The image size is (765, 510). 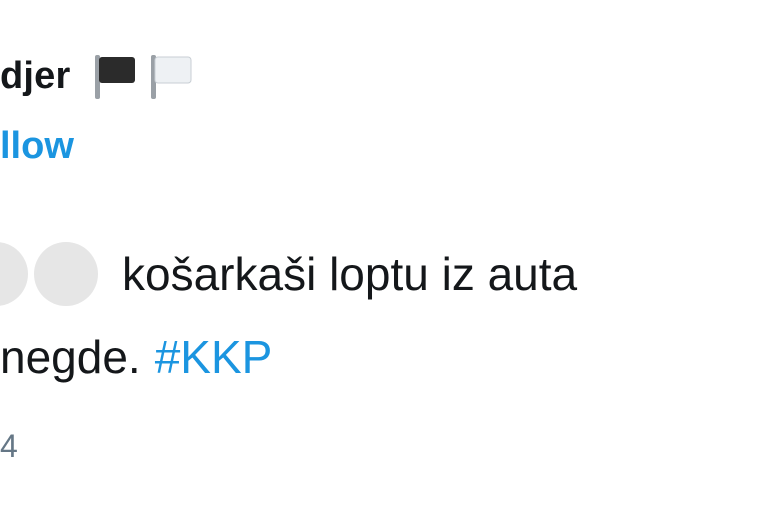 What do you see at coordinates (114, 76) in the screenshot?
I see `black-flag-icon` at bounding box center [114, 76].